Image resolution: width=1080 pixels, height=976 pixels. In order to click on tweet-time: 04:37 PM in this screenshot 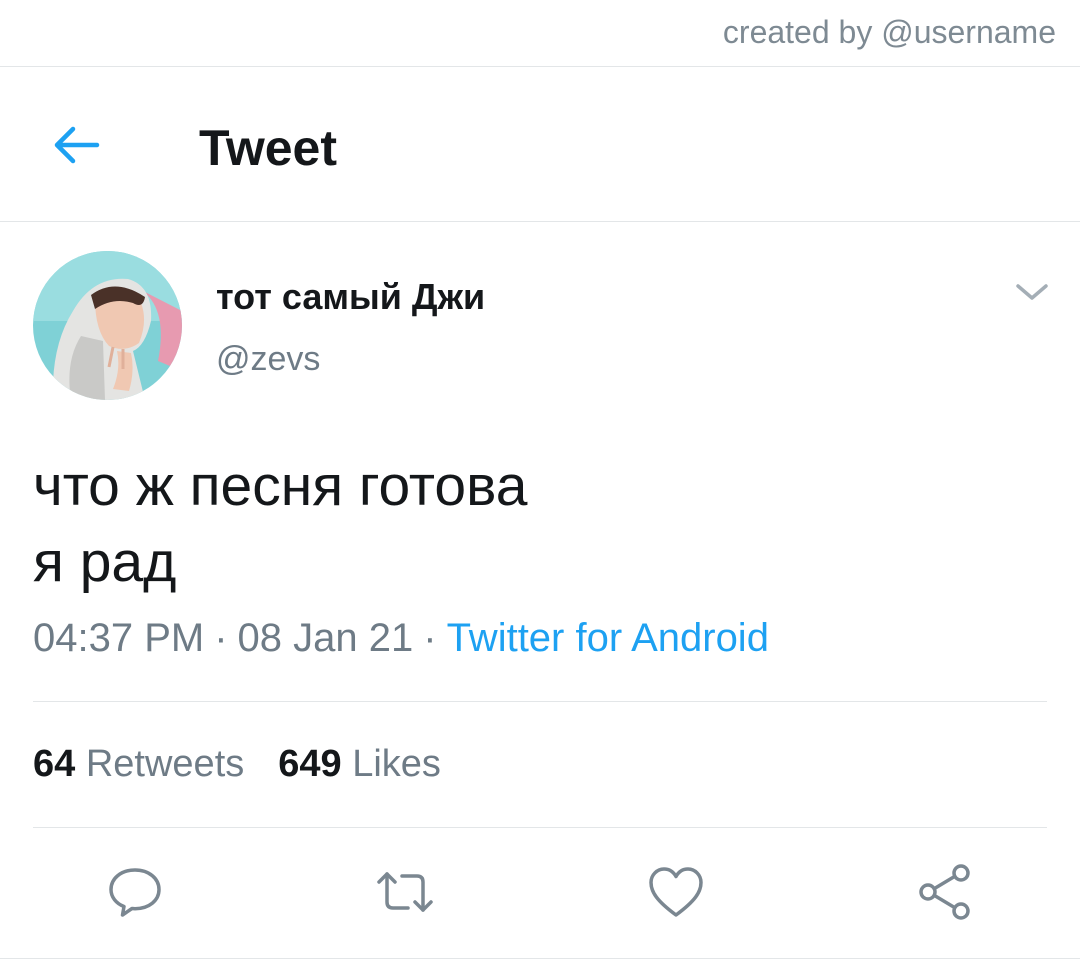, I will do `click(119, 638)`.